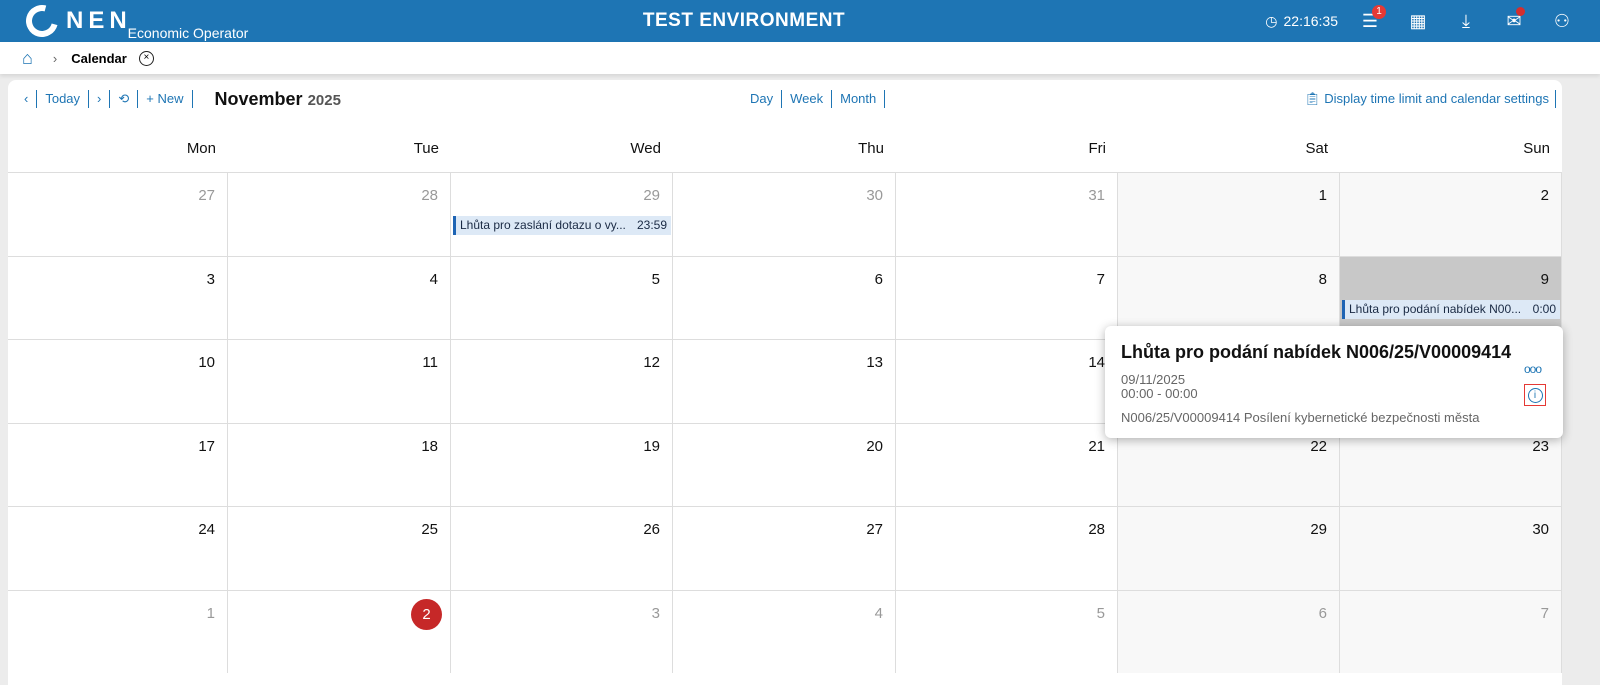 The width and height of the screenshot is (1600, 685). I want to click on month-name: November, so click(258, 98).